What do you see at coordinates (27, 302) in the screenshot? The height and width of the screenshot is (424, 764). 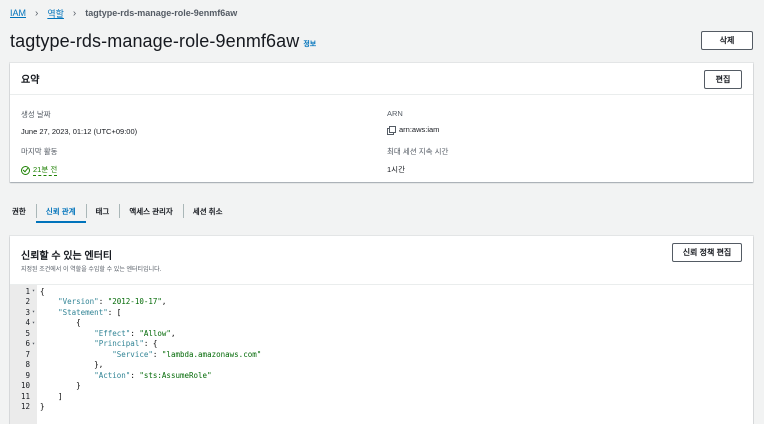 I see `line-number: 2` at bounding box center [27, 302].